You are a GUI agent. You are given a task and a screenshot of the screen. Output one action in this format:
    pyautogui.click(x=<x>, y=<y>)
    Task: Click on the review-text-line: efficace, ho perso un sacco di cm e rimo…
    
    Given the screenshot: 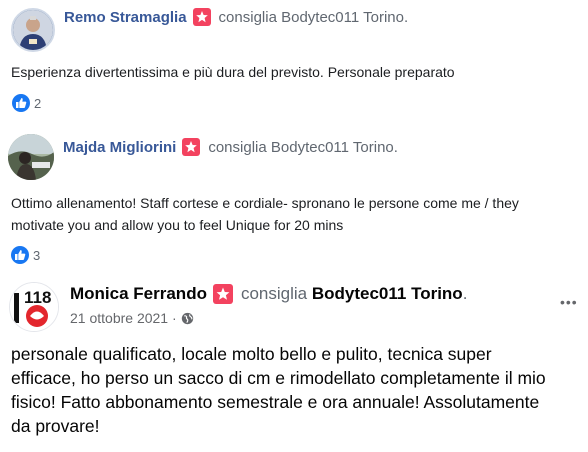 What is the action you would take?
    pyautogui.click(x=278, y=378)
    